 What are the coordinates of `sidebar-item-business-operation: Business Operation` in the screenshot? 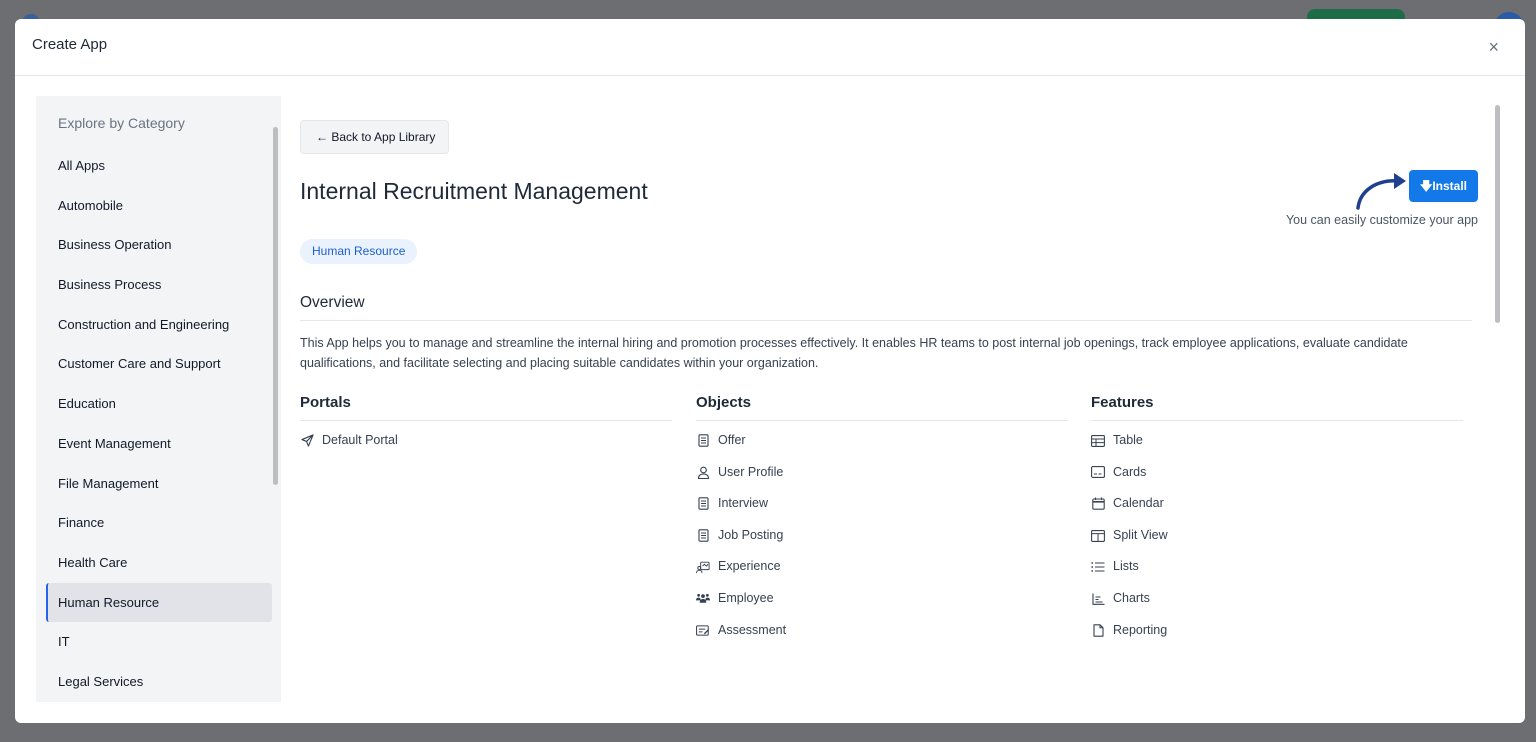 It's located at (154, 245).